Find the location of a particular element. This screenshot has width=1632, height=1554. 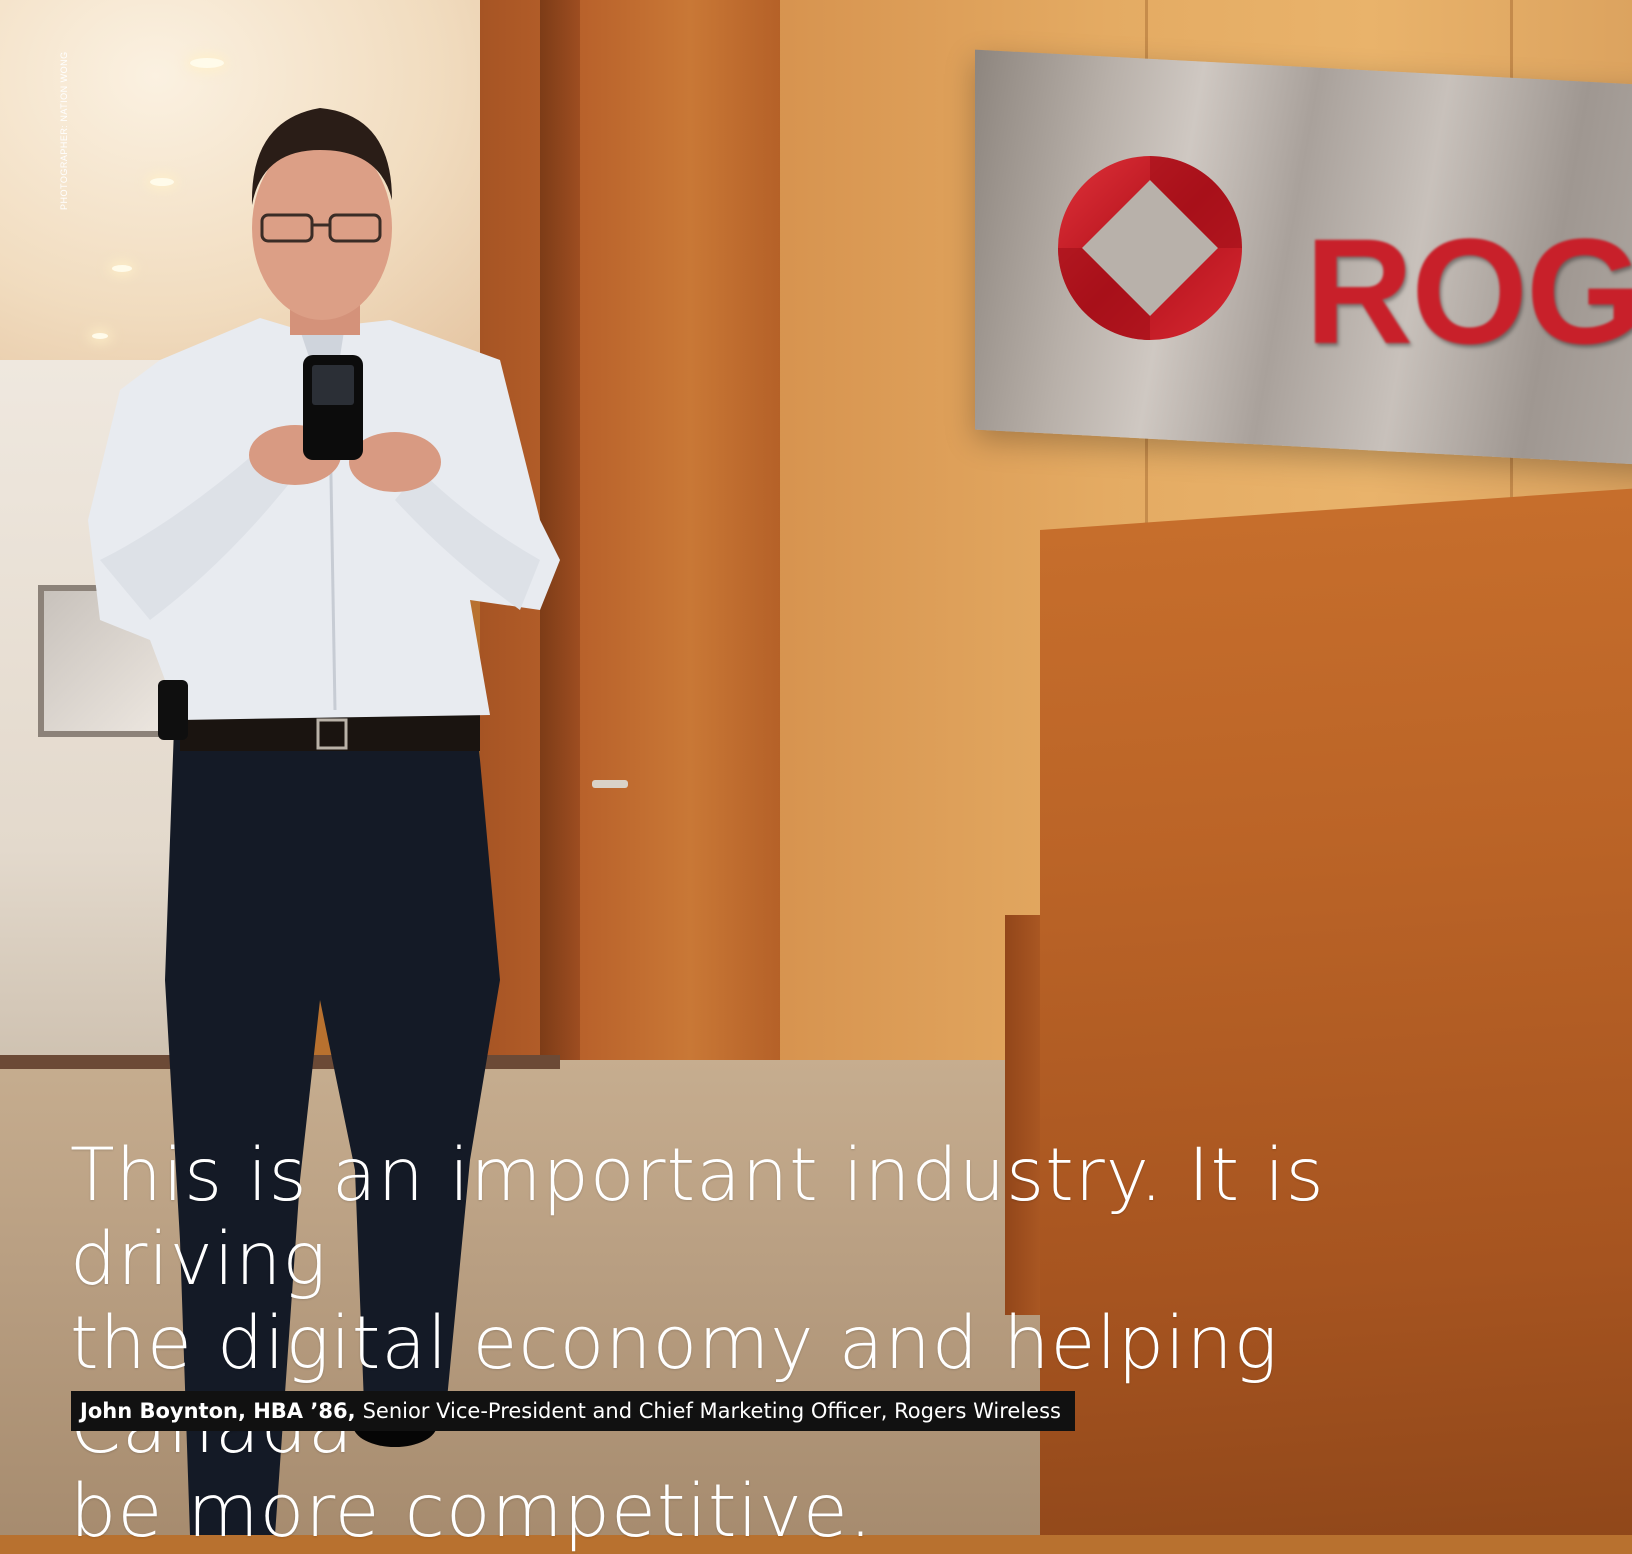

caption-name: John Boynton, HBA ’86, is located at coordinates (218, 1411).